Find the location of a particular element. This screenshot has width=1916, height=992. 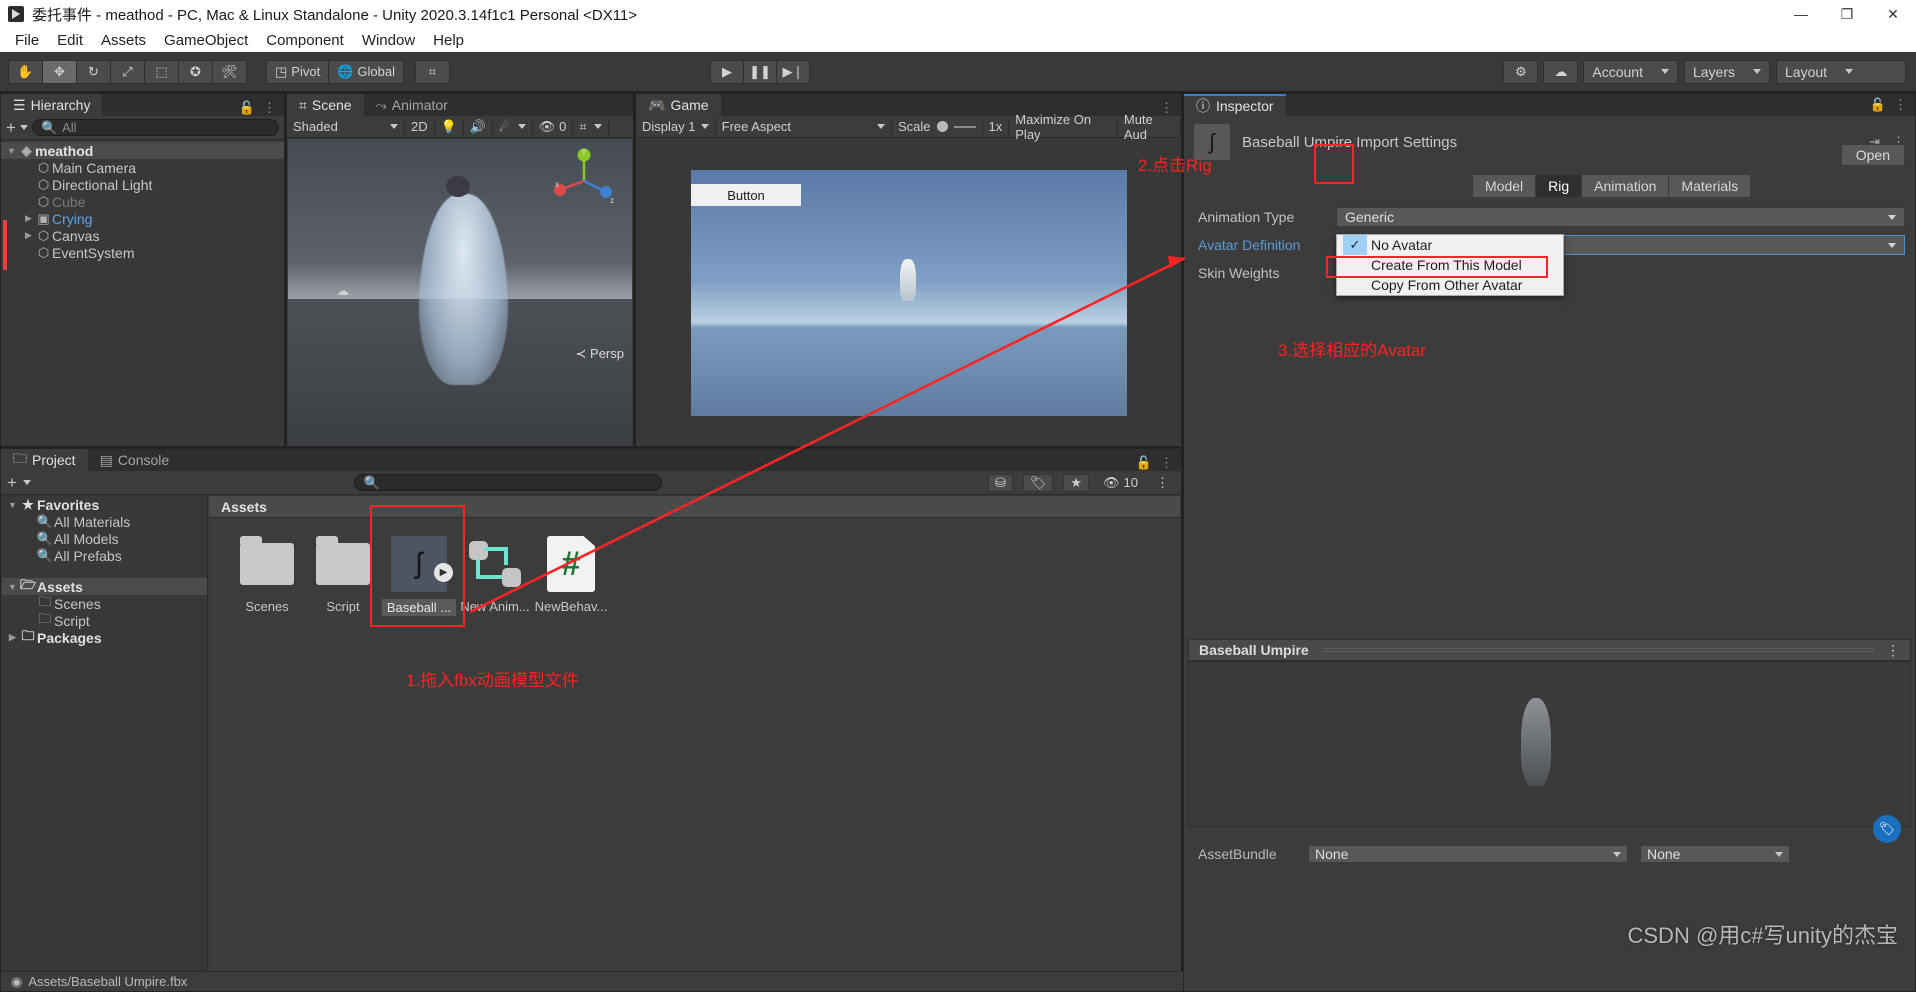

hidden-objects-count: 👁 0 is located at coordinates (553, 126).